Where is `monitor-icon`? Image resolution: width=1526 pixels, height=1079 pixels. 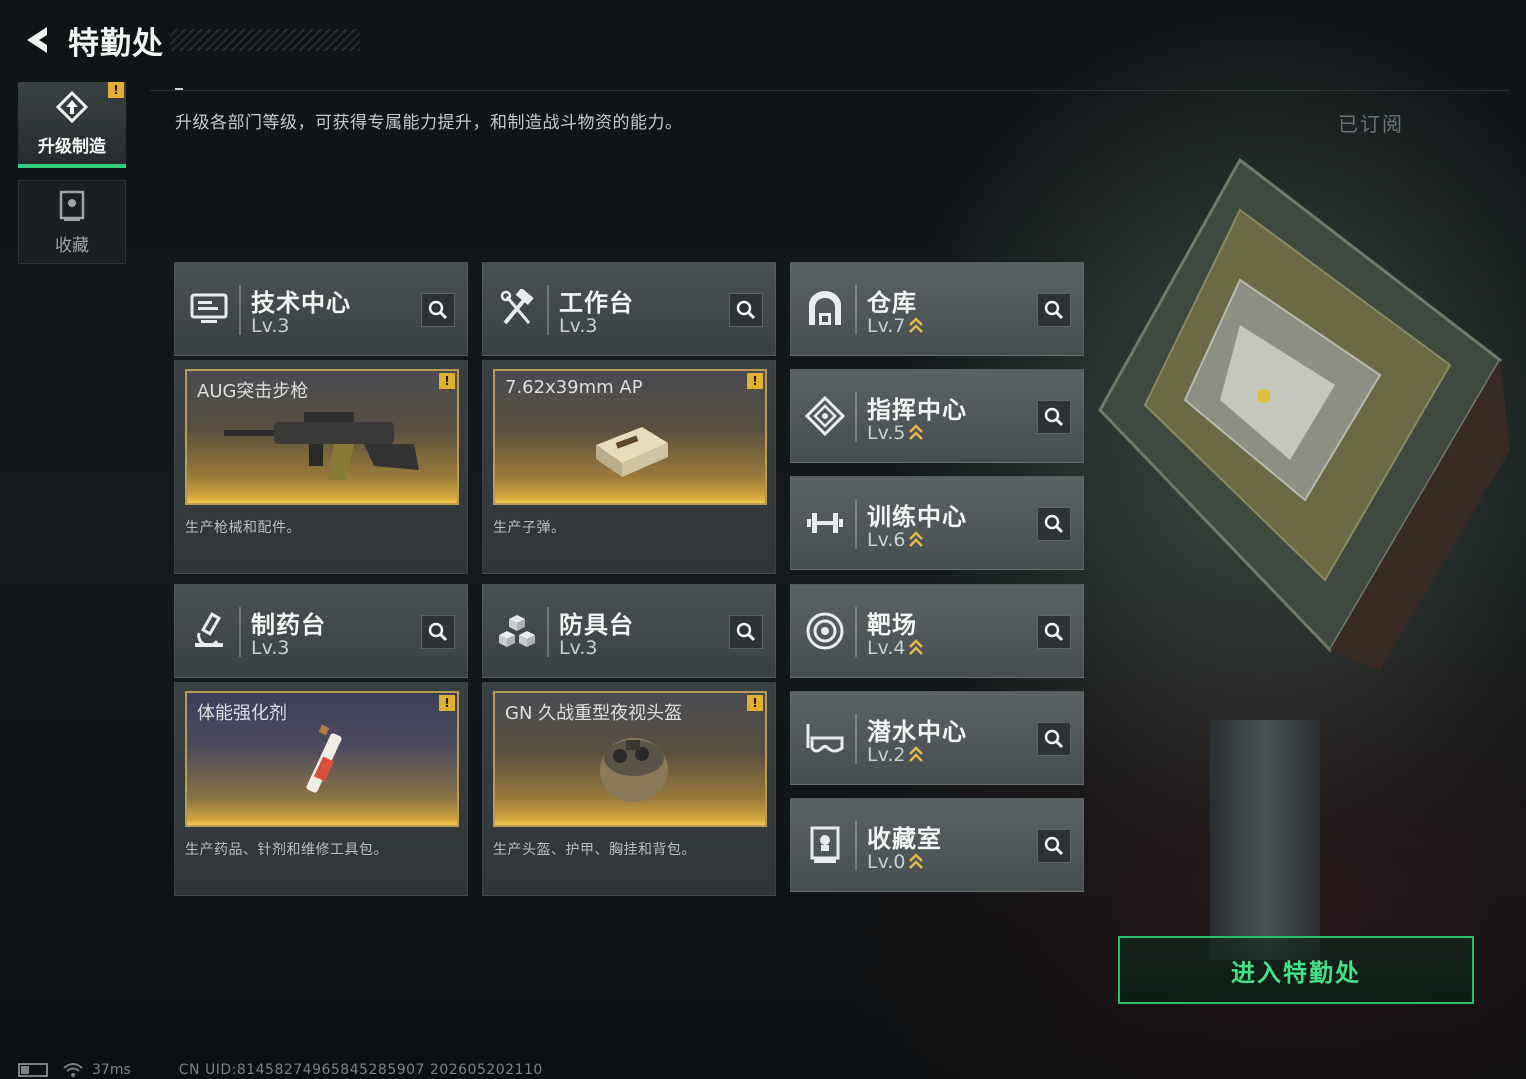
monitor-icon is located at coordinates (209, 309).